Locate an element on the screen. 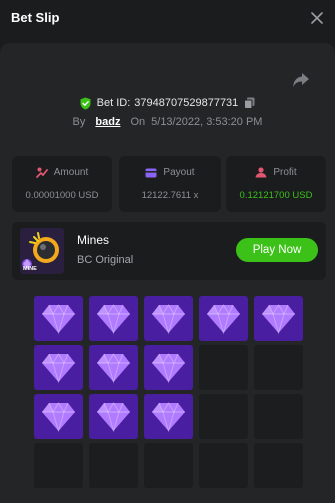  close-button is located at coordinates (317, 18).